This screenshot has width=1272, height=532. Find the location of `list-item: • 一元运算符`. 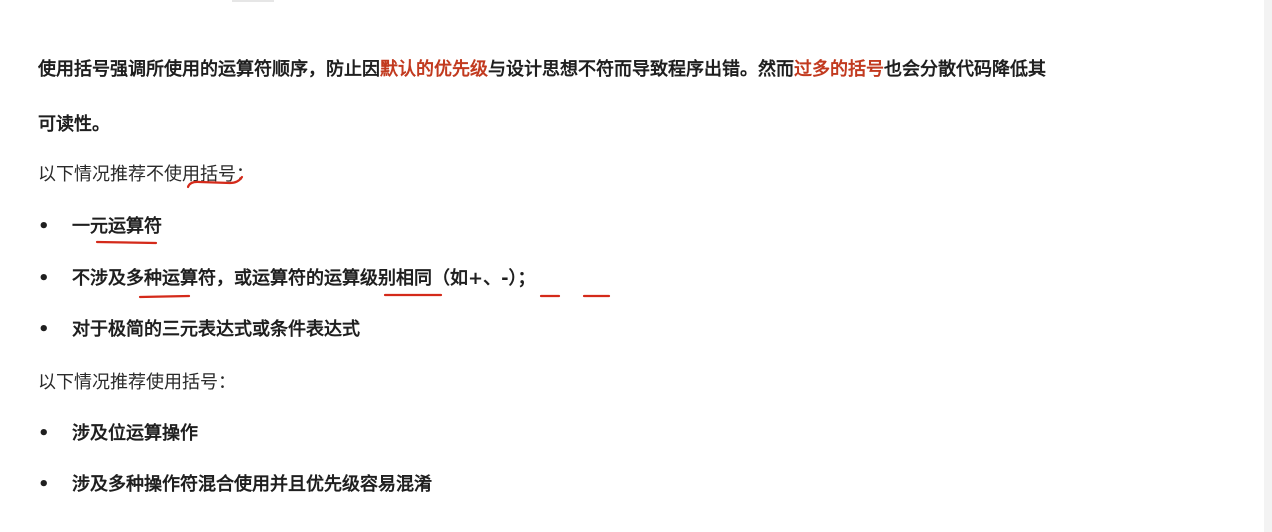

list-item: • 一元运算符 is located at coordinates (100, 225).